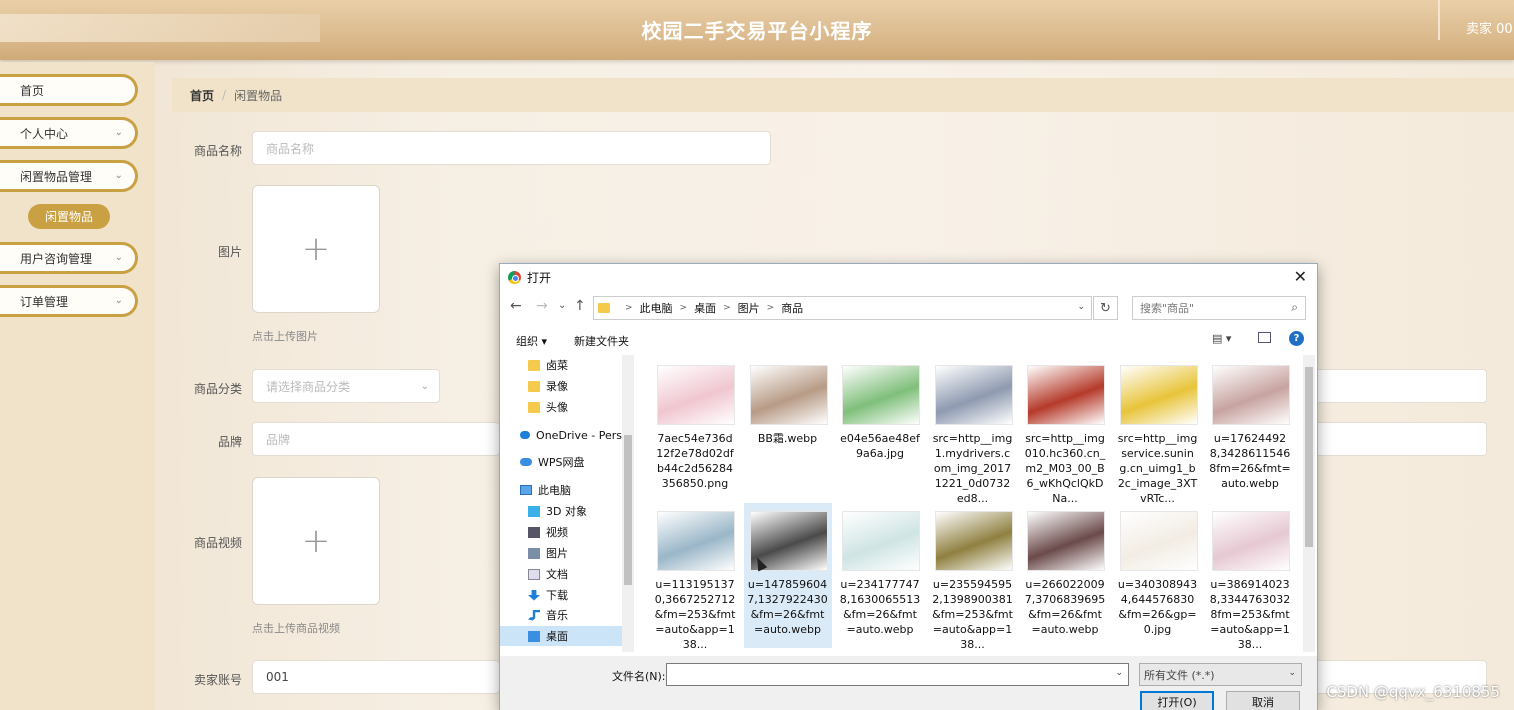 The width and height of the screenshot is (1514, 710). What do you see at coordinates (1296, 338) in the screenshot?
I see `help-icon: ?` at bounding box center [1296, 338].